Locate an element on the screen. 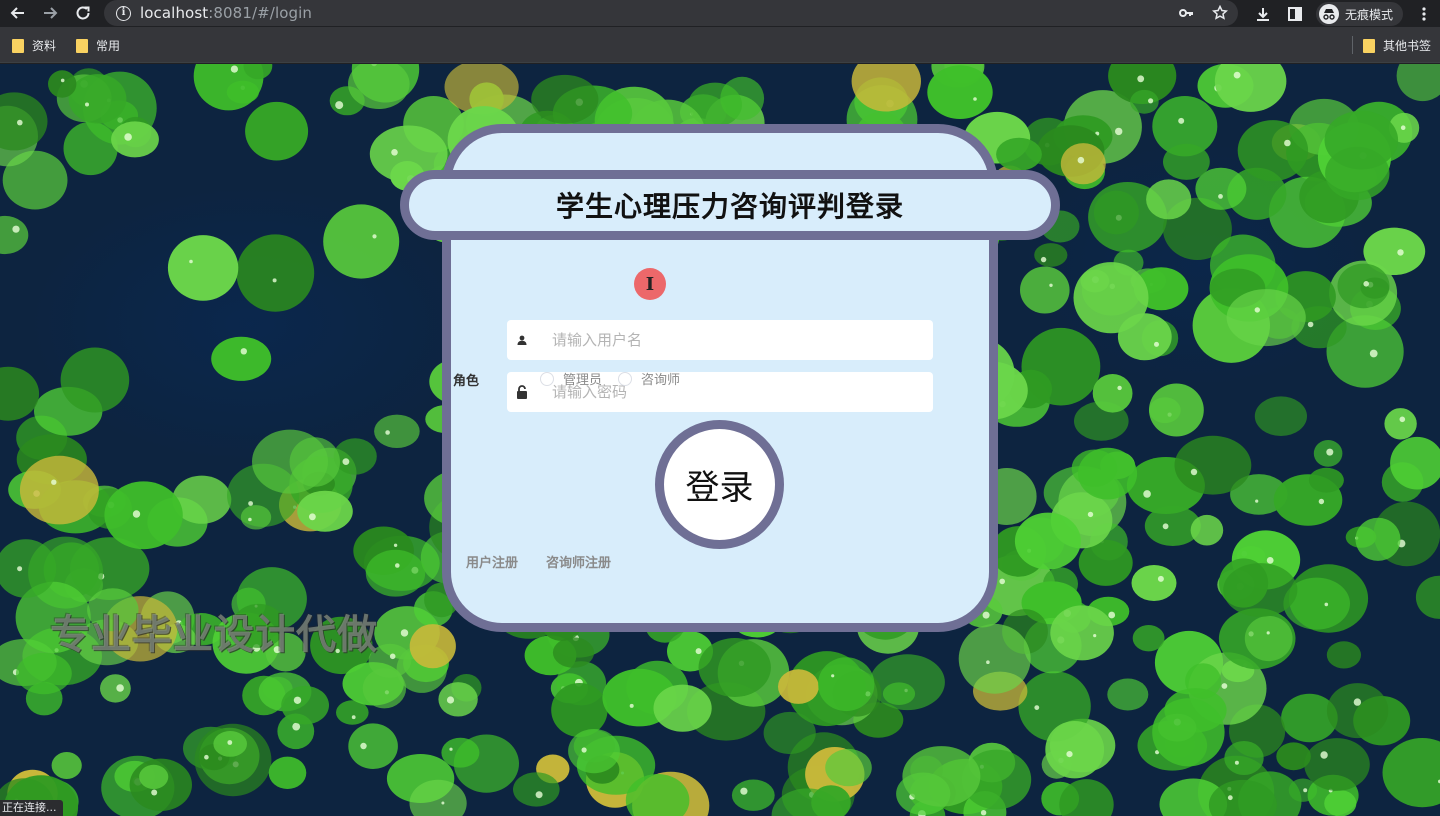 The height and width of the screenshot is (816, 1440). counselor-register-link: 咨询师注册 is located at coordinates (578, 561).